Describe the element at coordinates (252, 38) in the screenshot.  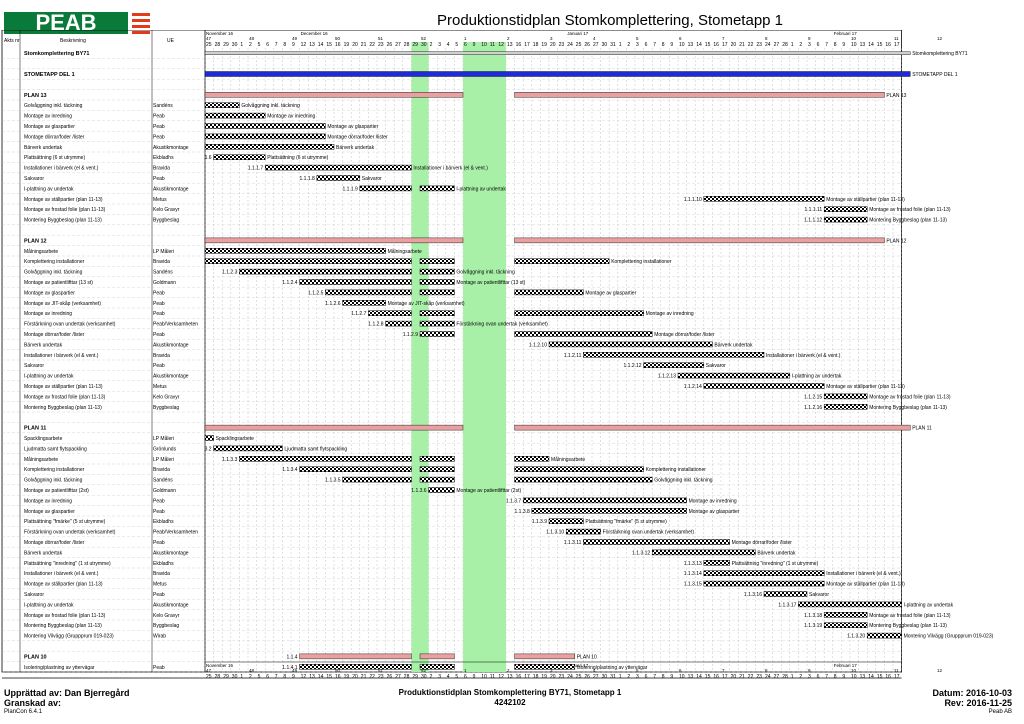
I see `header-week: 48` at that location.